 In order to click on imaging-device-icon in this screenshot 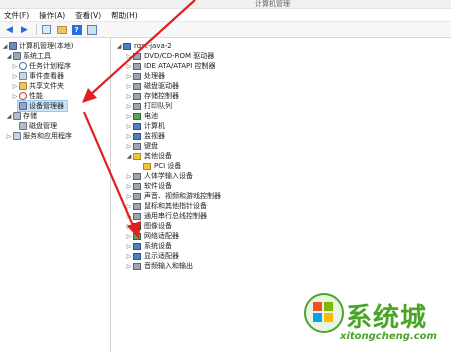, I will do `click(137, 226)`.